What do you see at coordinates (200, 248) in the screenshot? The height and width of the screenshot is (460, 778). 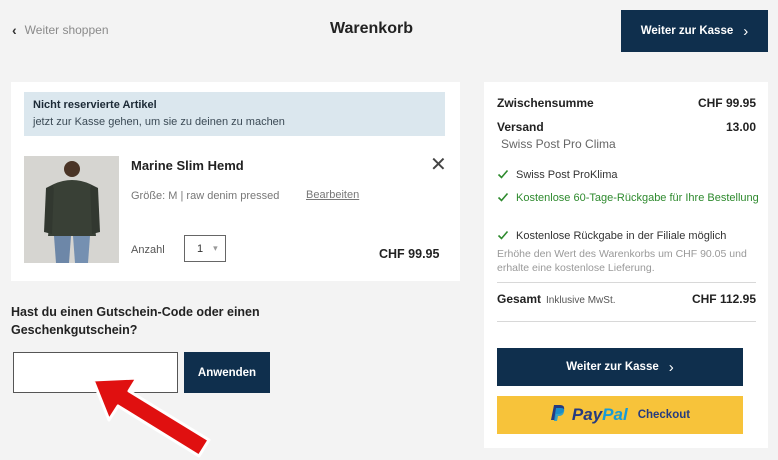 I see `quantity-value: 1` at bounding box center [200, 248].